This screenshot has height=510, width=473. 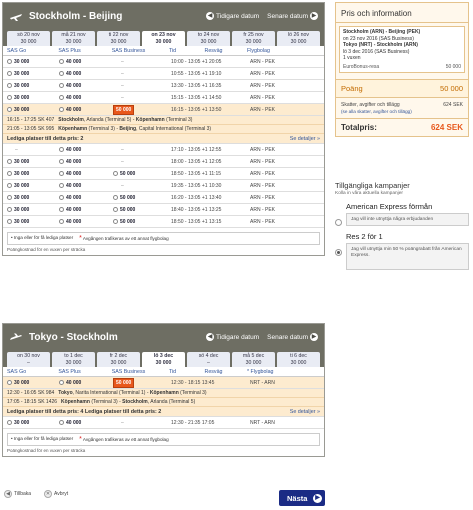 What do you see at coordinates (314, 16) in the screenshot?
I see `chevron-right-icon: ▶` at bounding box center [314, 16].